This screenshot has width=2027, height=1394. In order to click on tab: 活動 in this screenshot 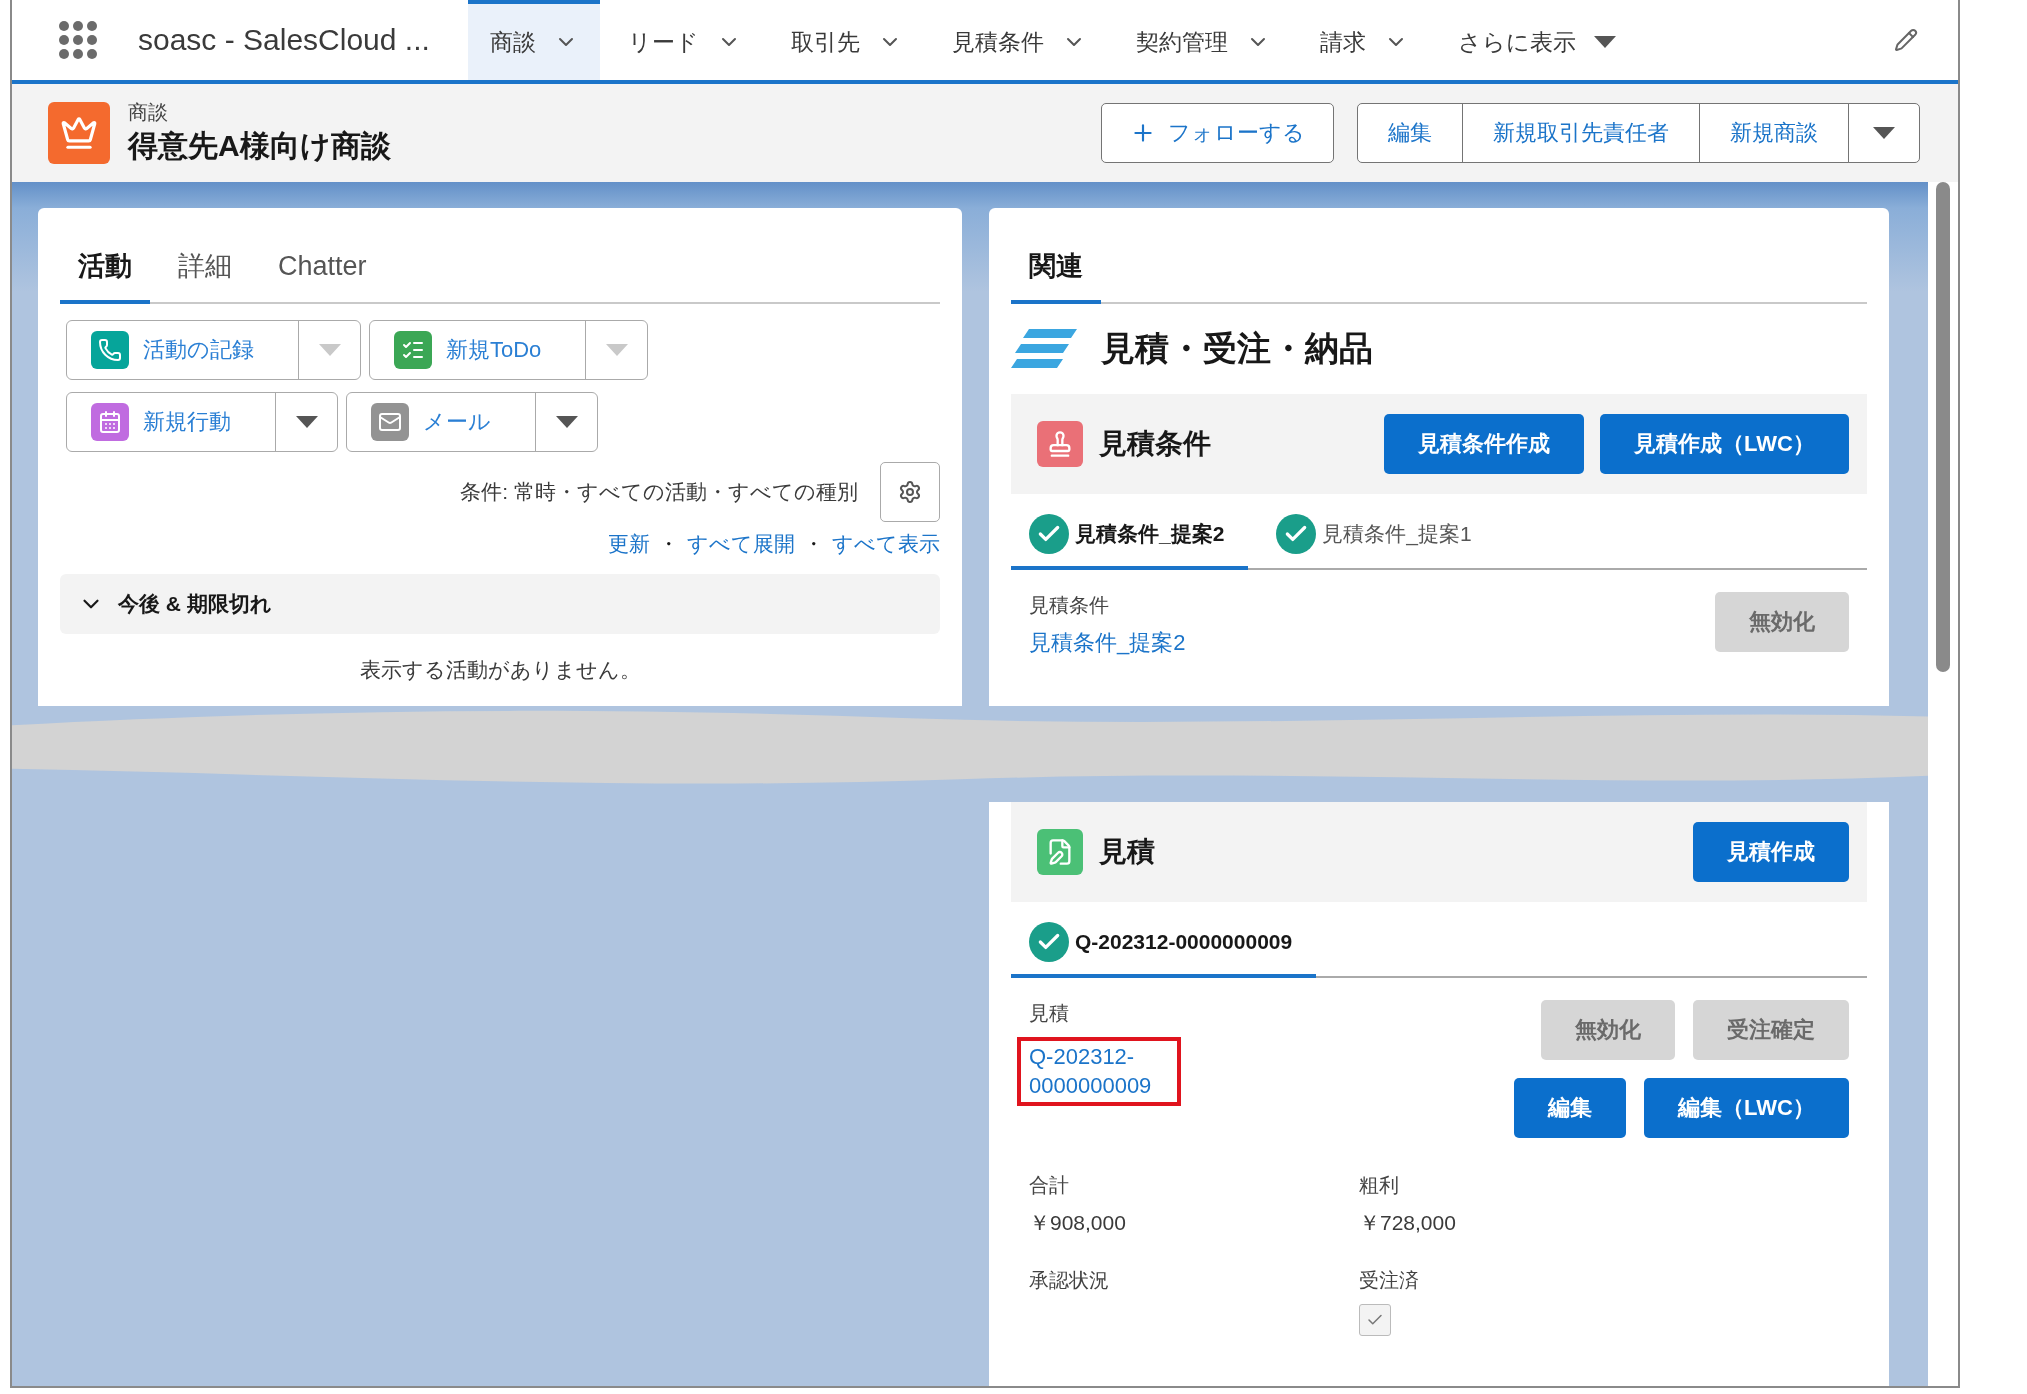, I will do `click(105, 265)`.